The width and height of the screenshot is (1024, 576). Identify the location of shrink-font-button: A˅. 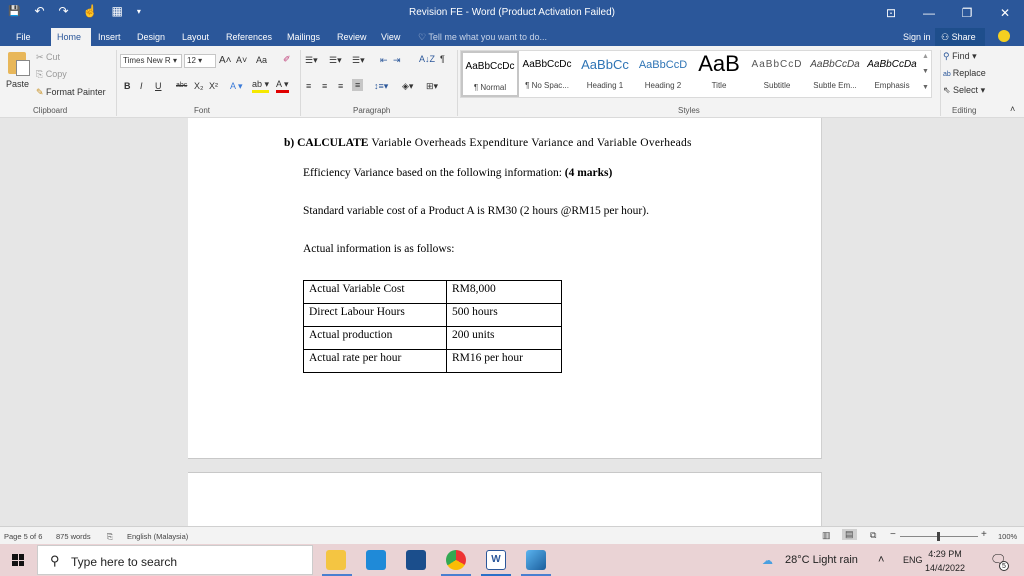
(241, 60).